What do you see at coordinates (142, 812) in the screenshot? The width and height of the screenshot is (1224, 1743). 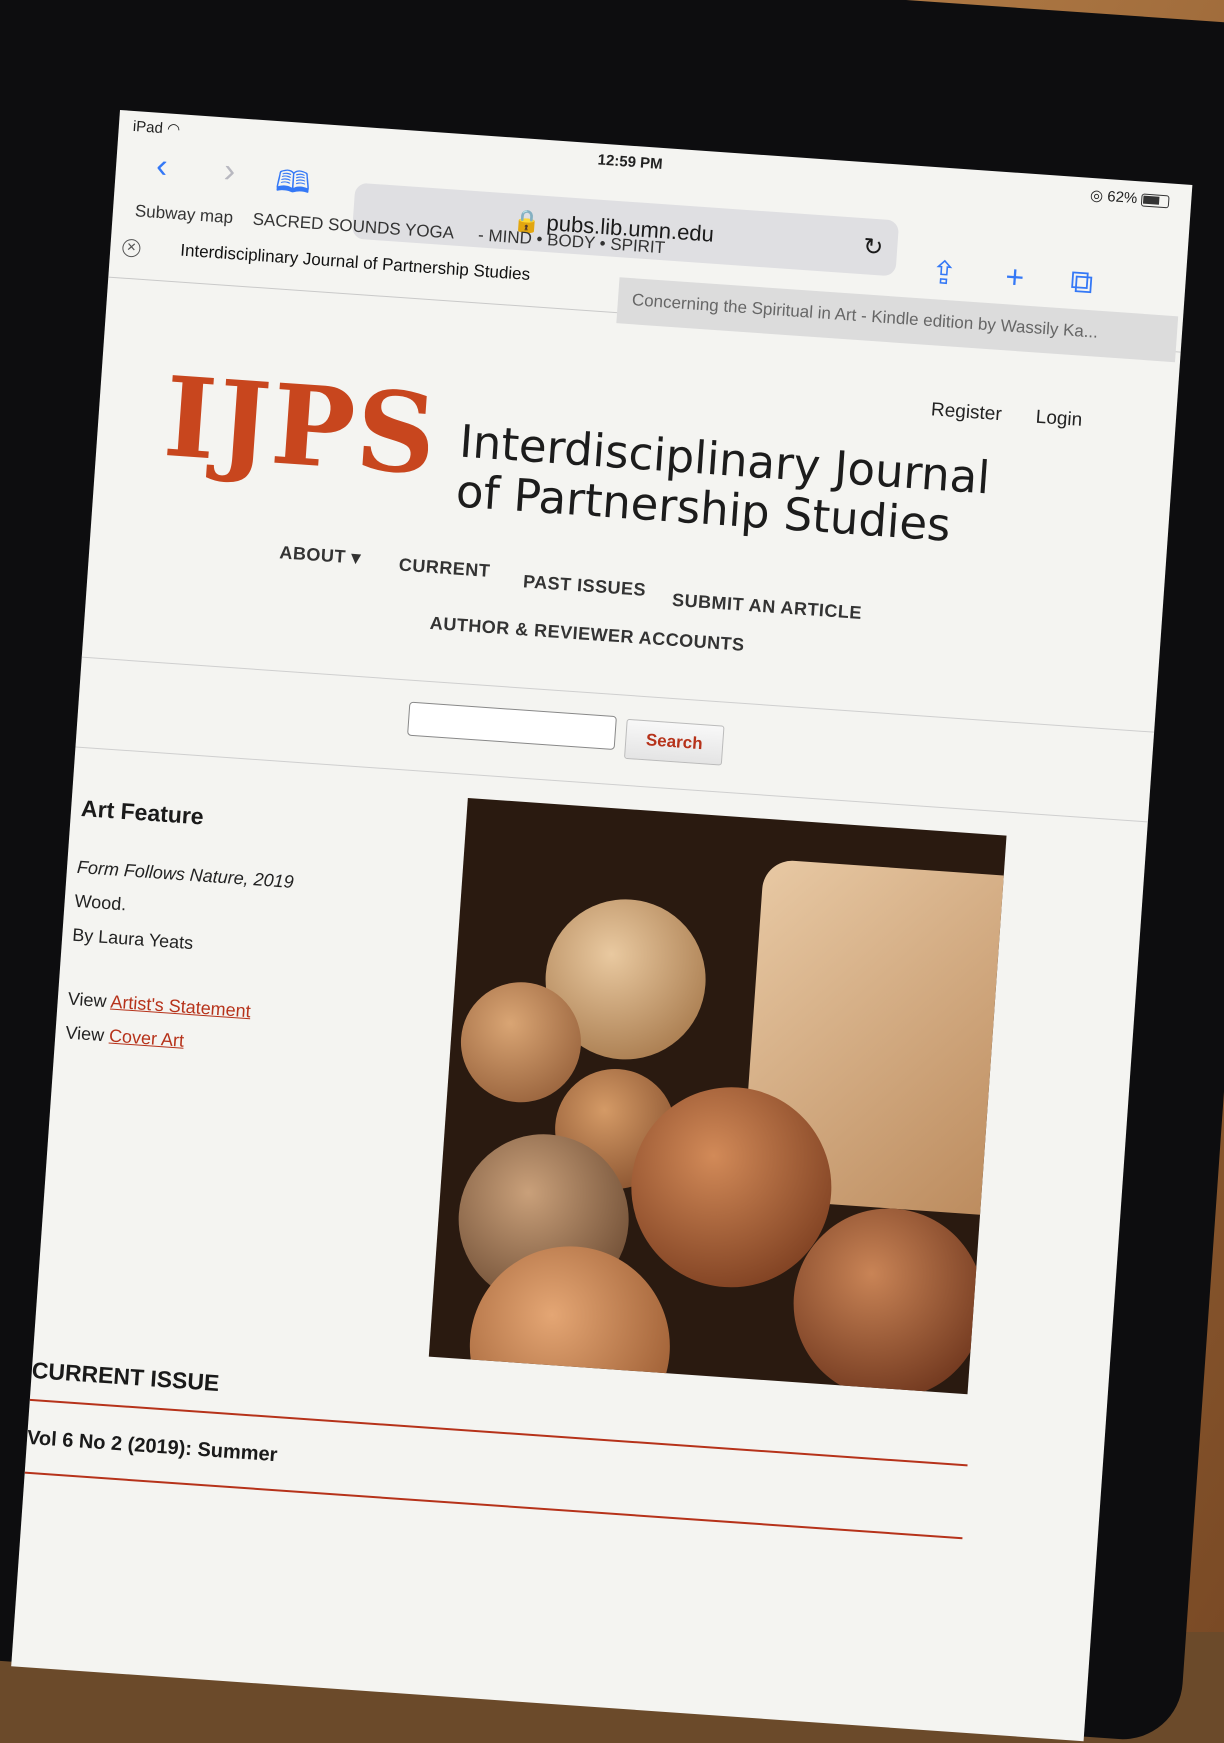 I see `art-feature-heading: Art Feature` at bounding box center [142, 812].